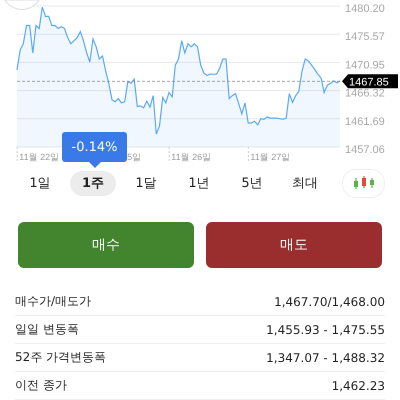 The image size is (400, 400). Describe the element at coordinates (329, 301) in the screenshot. I see `stat-value: 1,467.70/1,468.00` at that location.